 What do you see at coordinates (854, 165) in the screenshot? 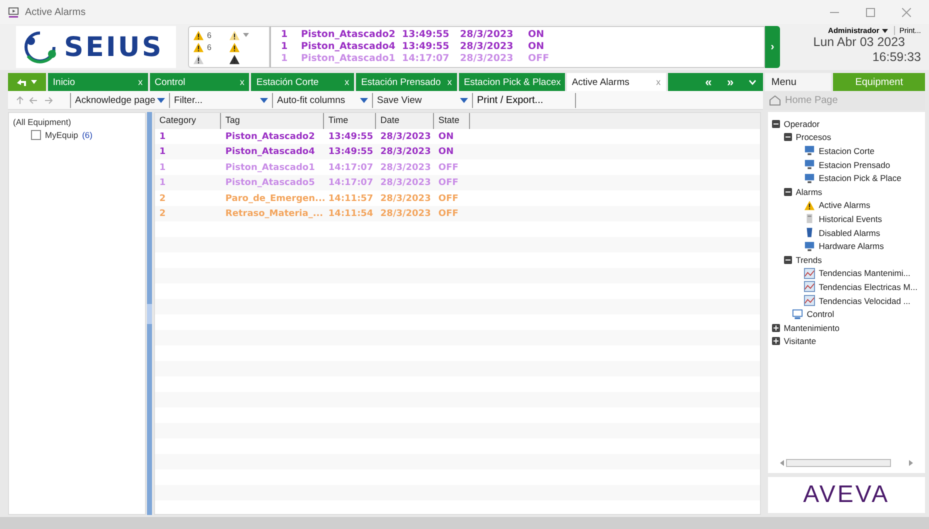
I see `tree-item: Estacion Prensado` at bounding box center [854, 165].